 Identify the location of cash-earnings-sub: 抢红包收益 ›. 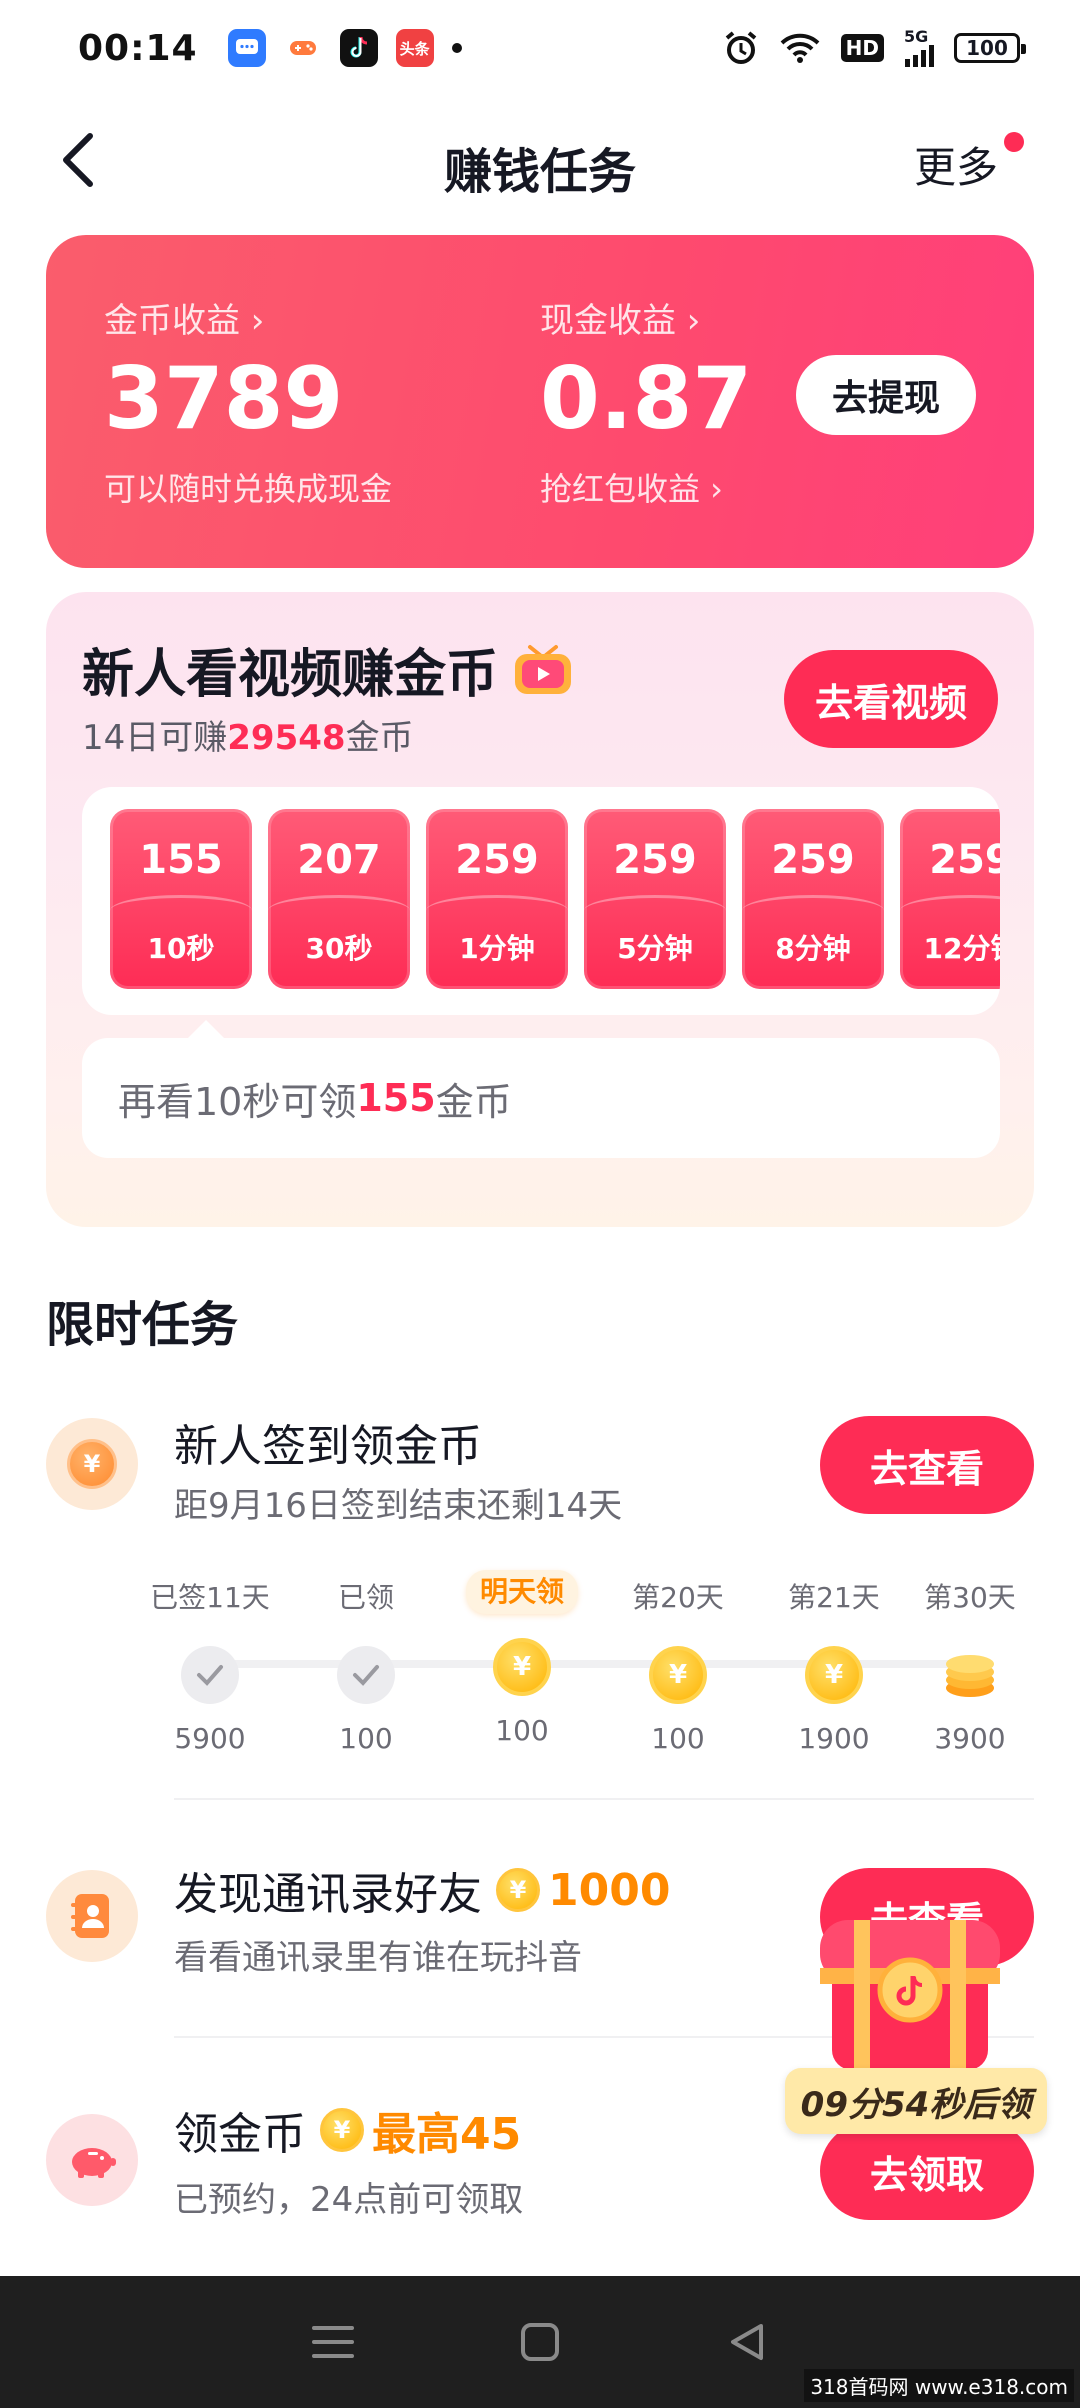
(646, 487).